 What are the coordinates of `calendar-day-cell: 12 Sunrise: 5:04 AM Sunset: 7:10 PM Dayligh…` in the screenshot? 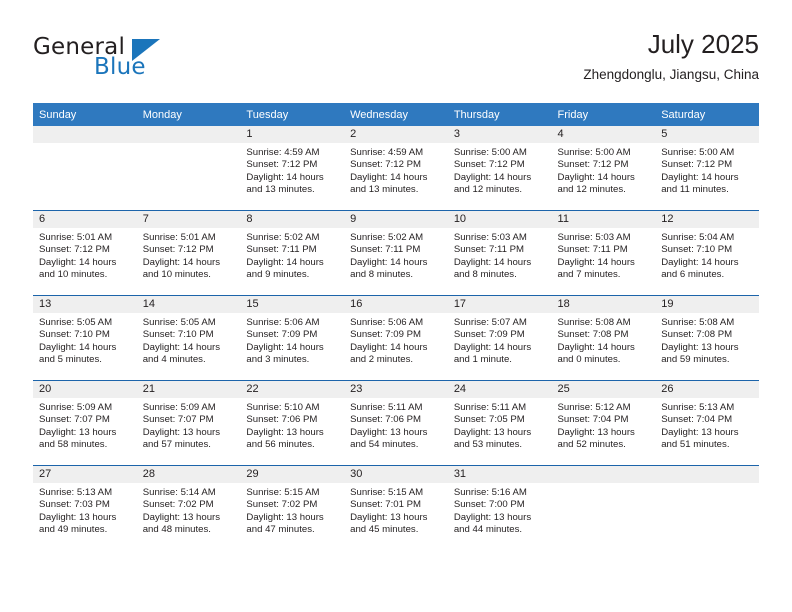 It's located at (707, 253).